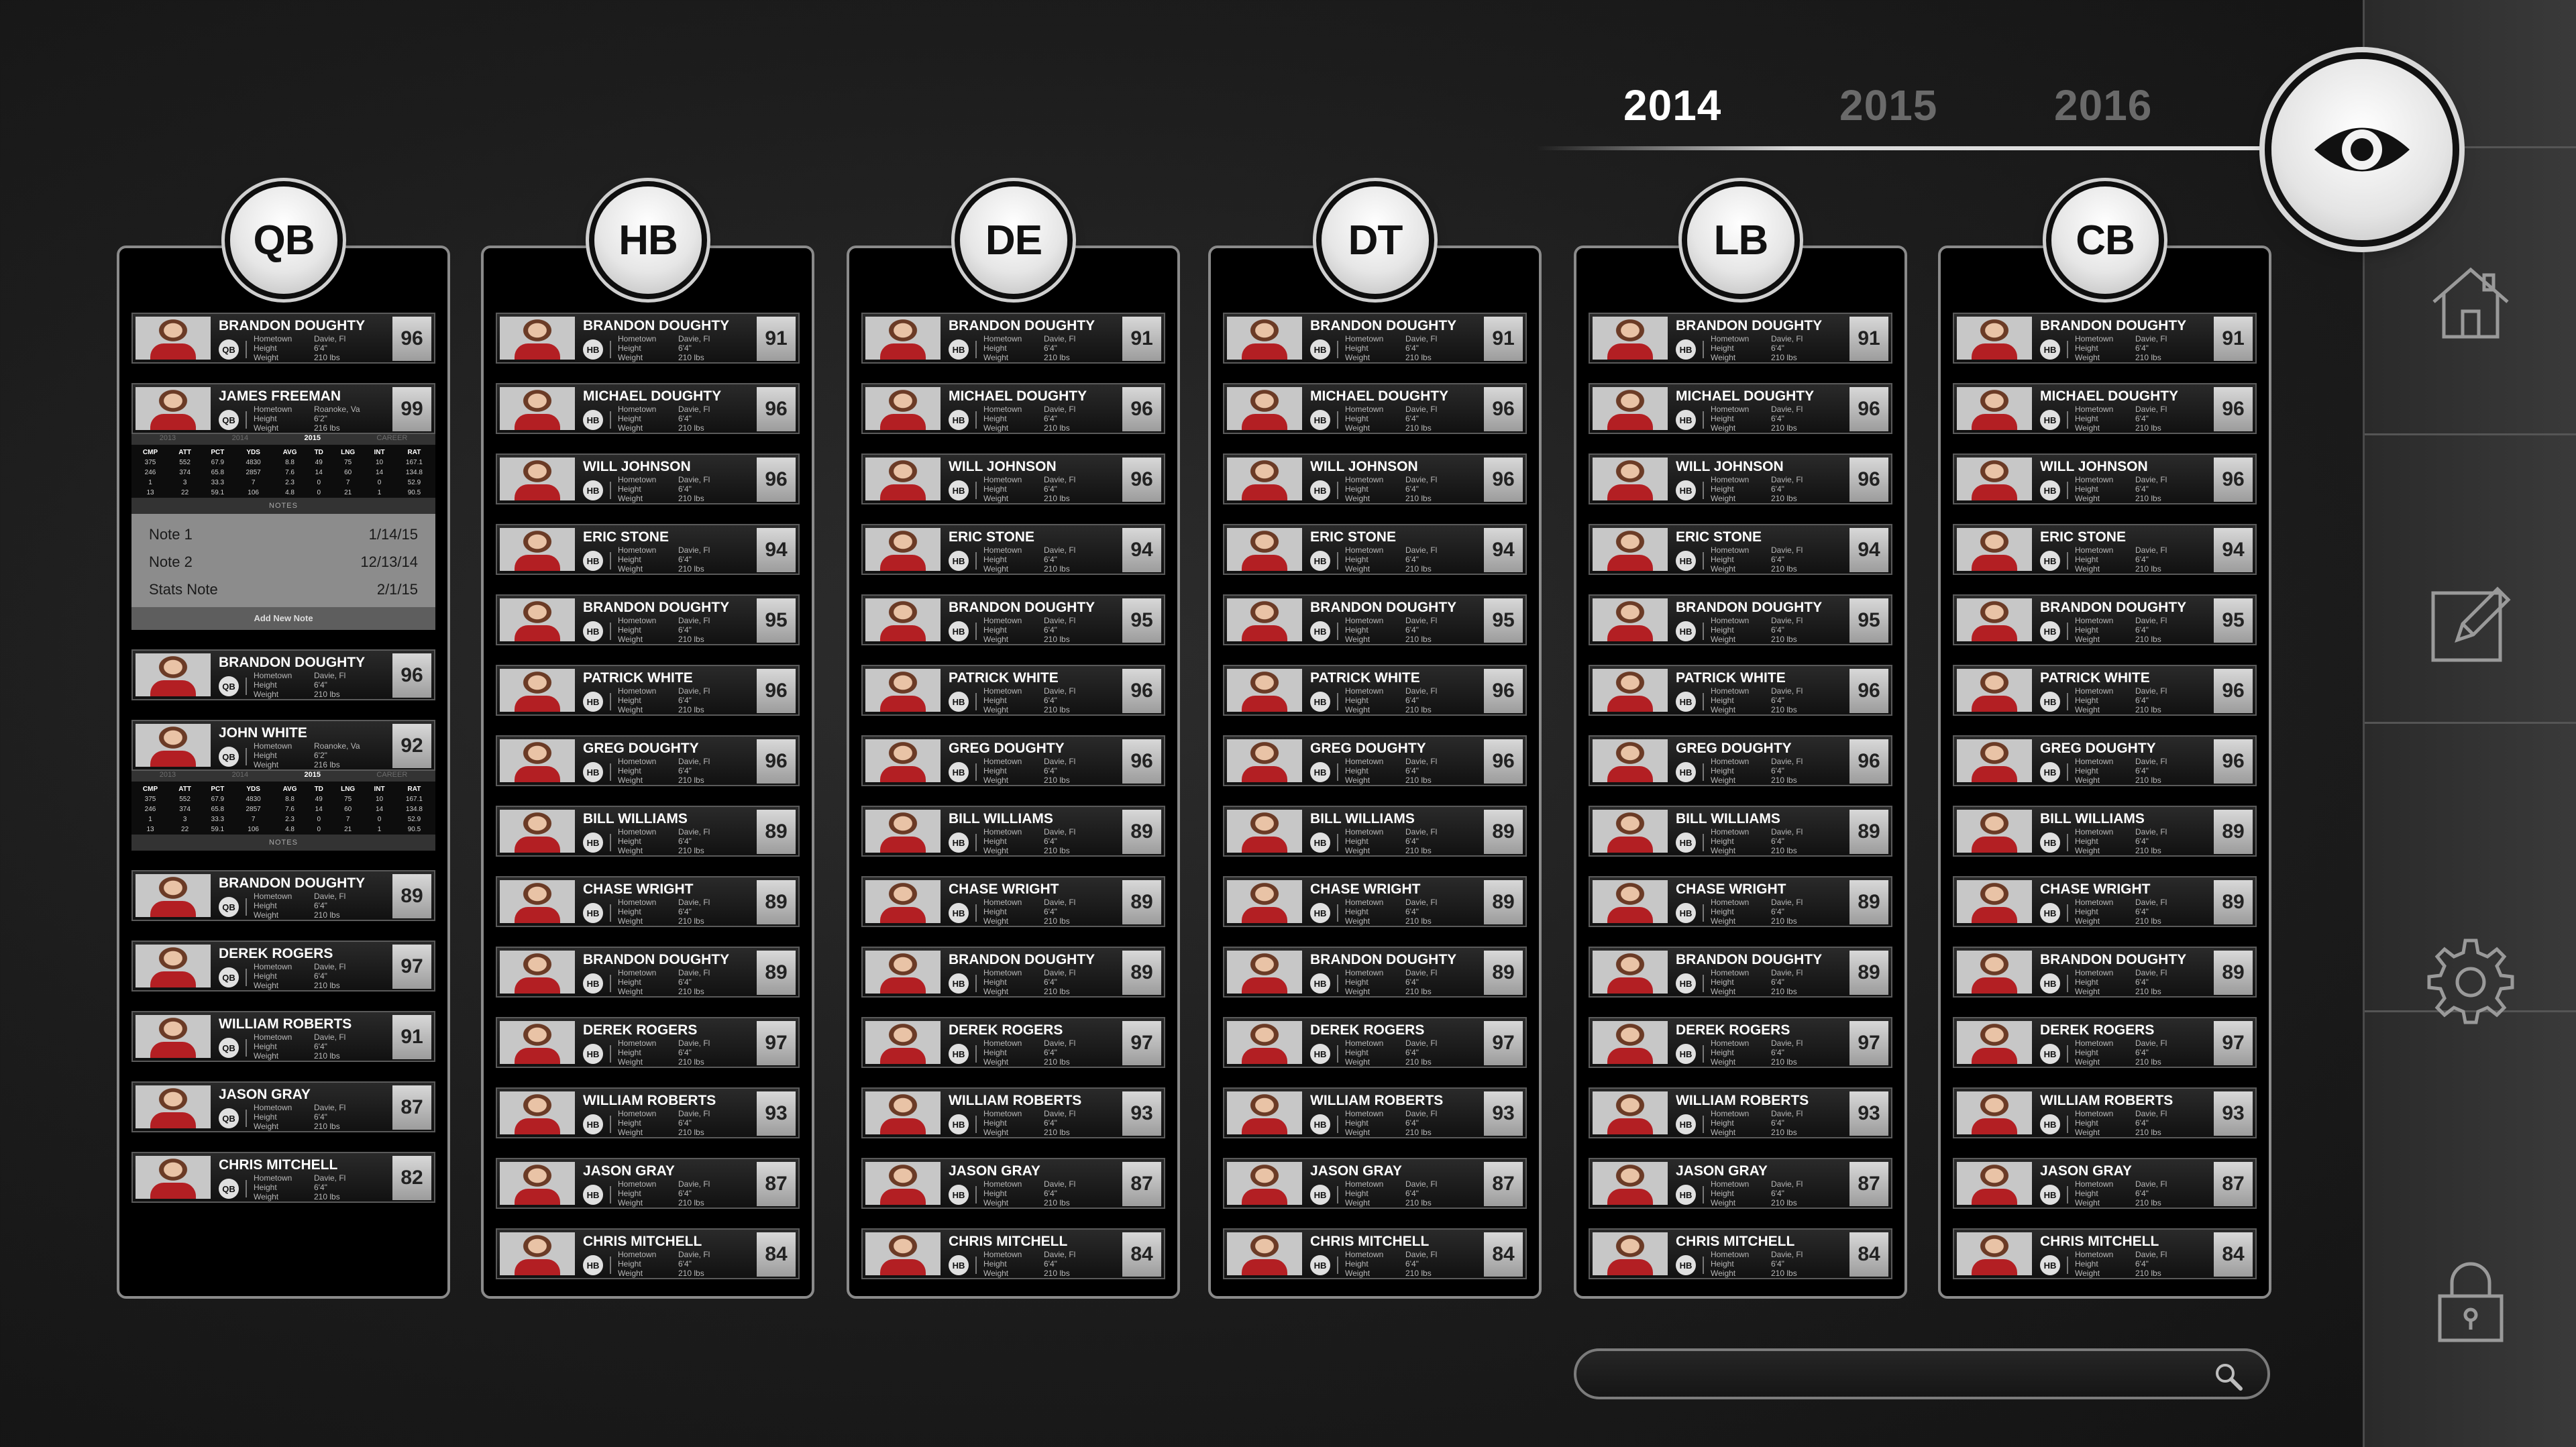  Describe the element at coordinates (1013, 240) in the screenshot. I see `position-badge: DE` at that location.